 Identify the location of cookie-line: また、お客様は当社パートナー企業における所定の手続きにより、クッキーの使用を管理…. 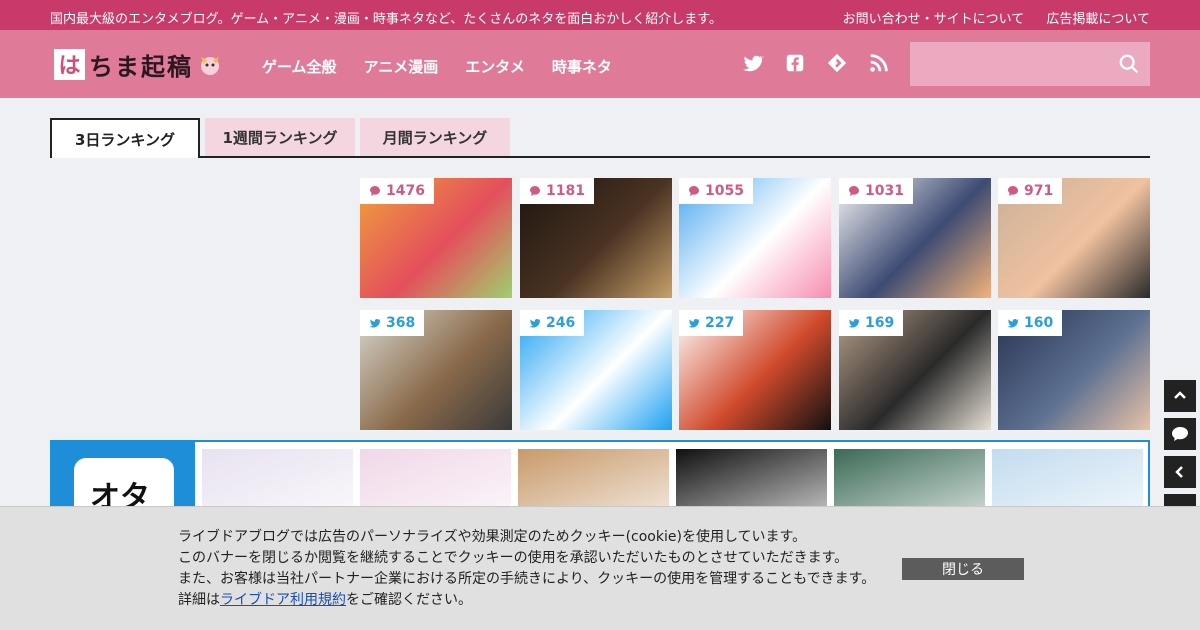
(527, 579).